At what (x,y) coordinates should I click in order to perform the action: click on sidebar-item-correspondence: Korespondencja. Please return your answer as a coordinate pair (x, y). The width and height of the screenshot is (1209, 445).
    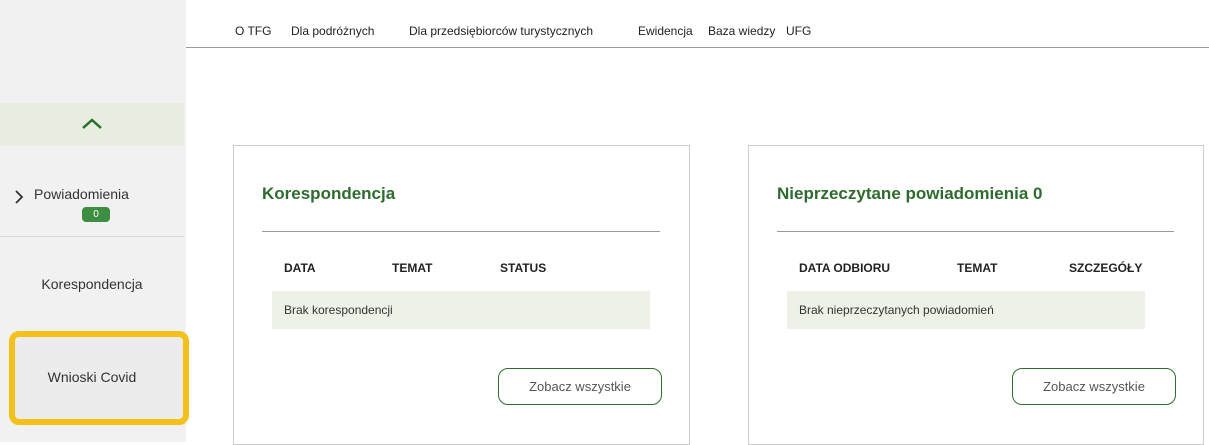
    Looking at the image, I should click on (92, 284).